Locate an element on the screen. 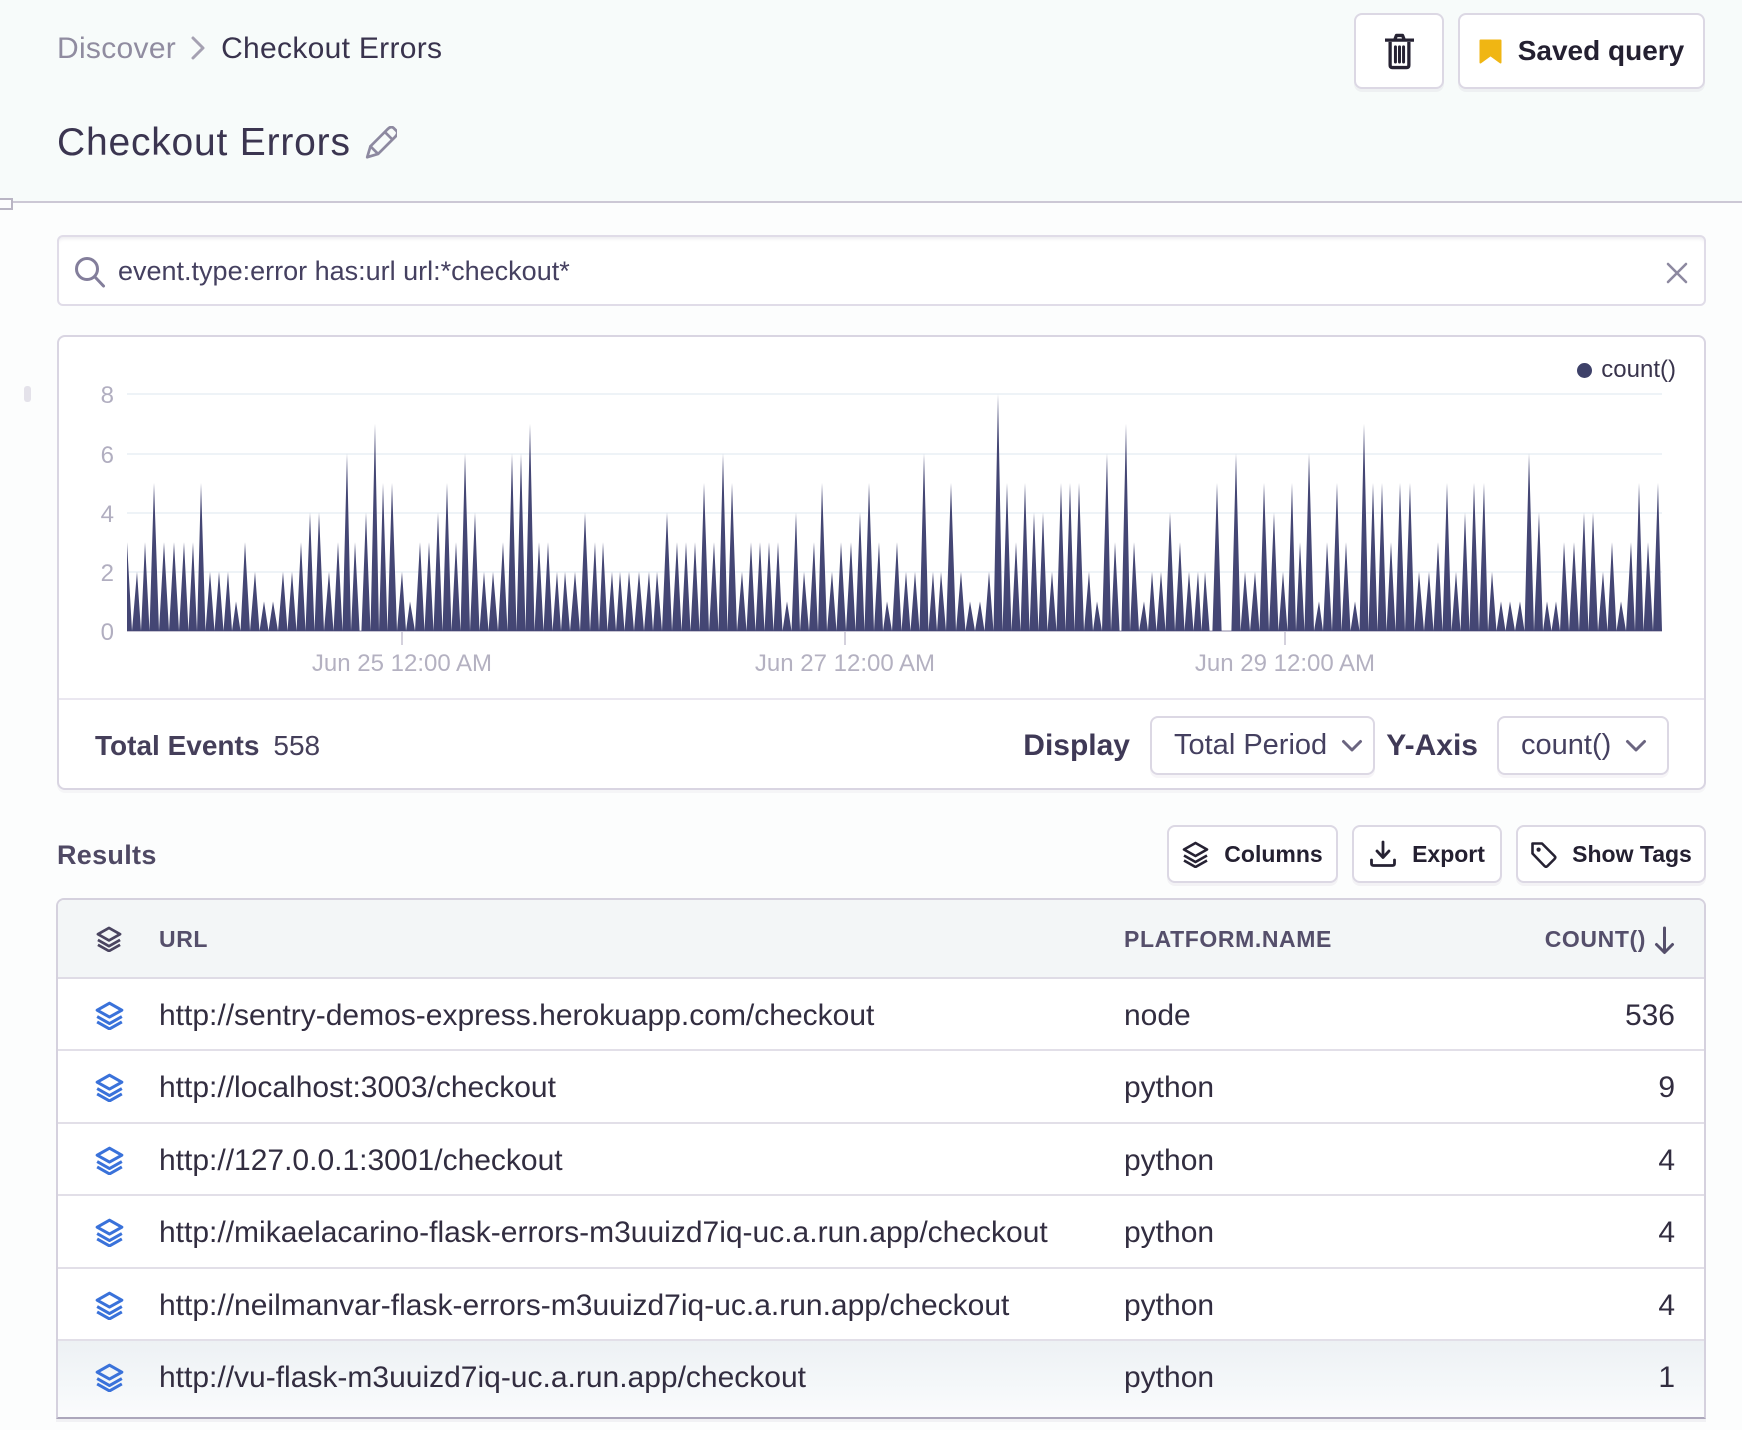  svg-text: 8 is located at coordinates (107, 395).